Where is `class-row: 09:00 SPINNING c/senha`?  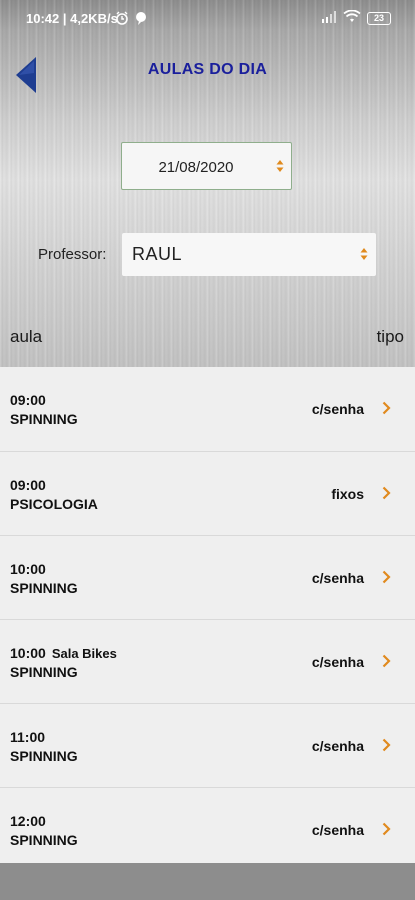 class-row: 09:00 SPINNING c/senha is located at coordinates (207, 409).